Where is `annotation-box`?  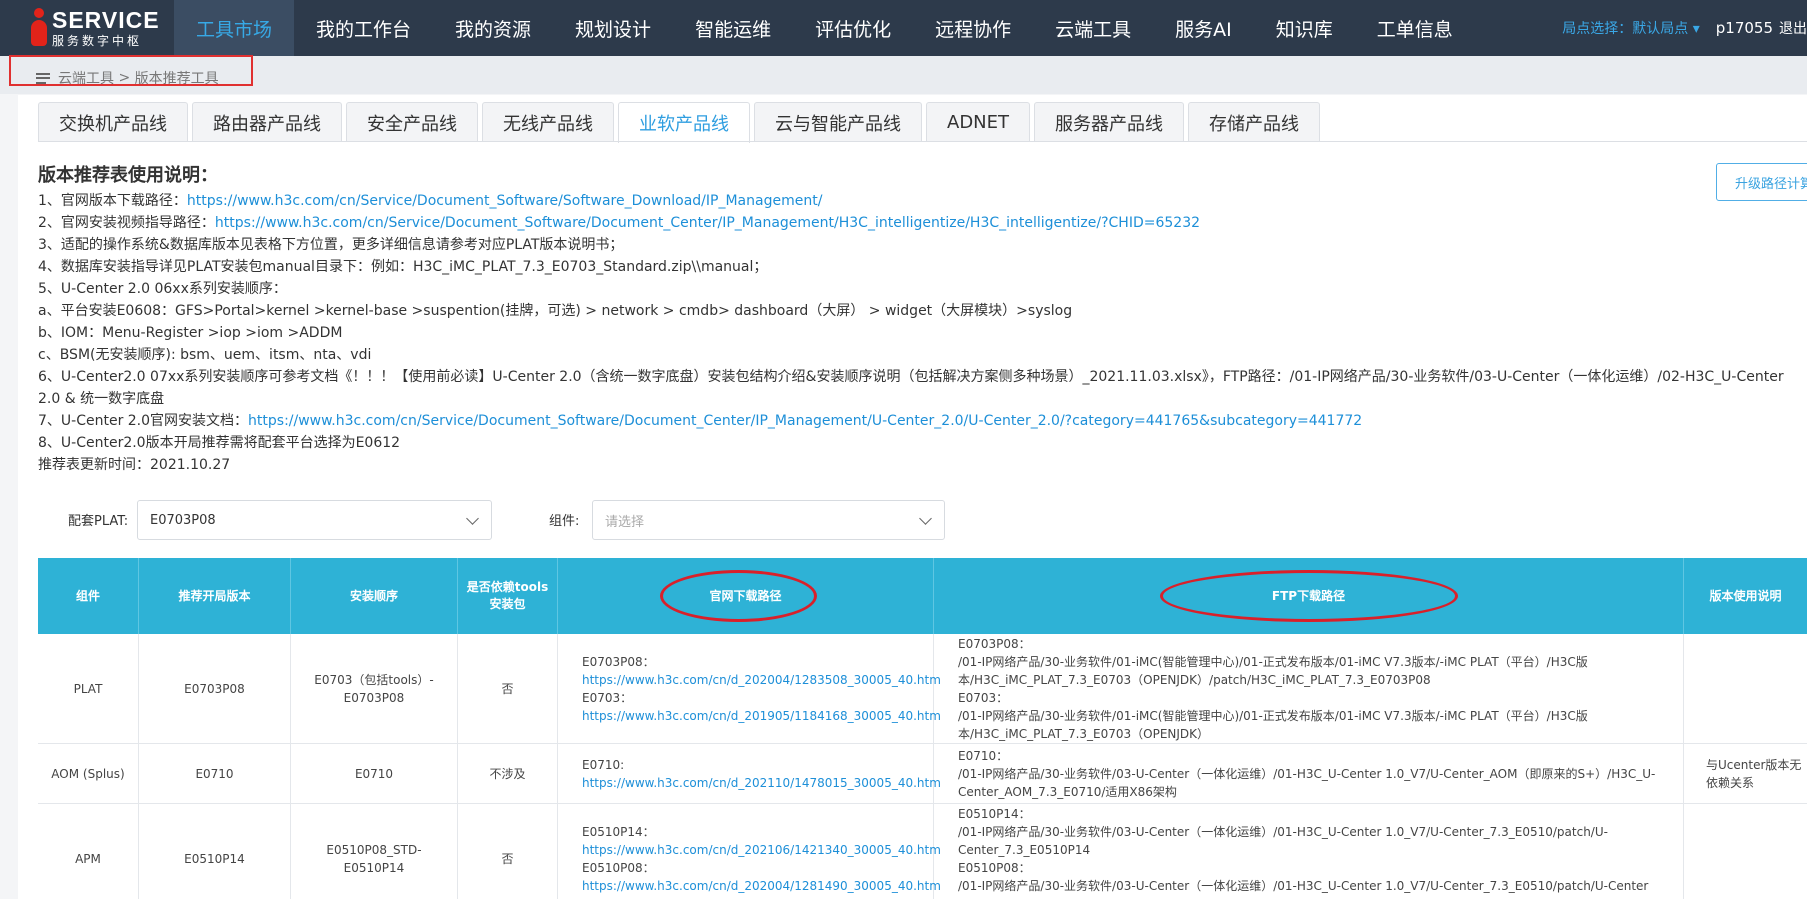 annotation-box is located at coordinates (131, 70).